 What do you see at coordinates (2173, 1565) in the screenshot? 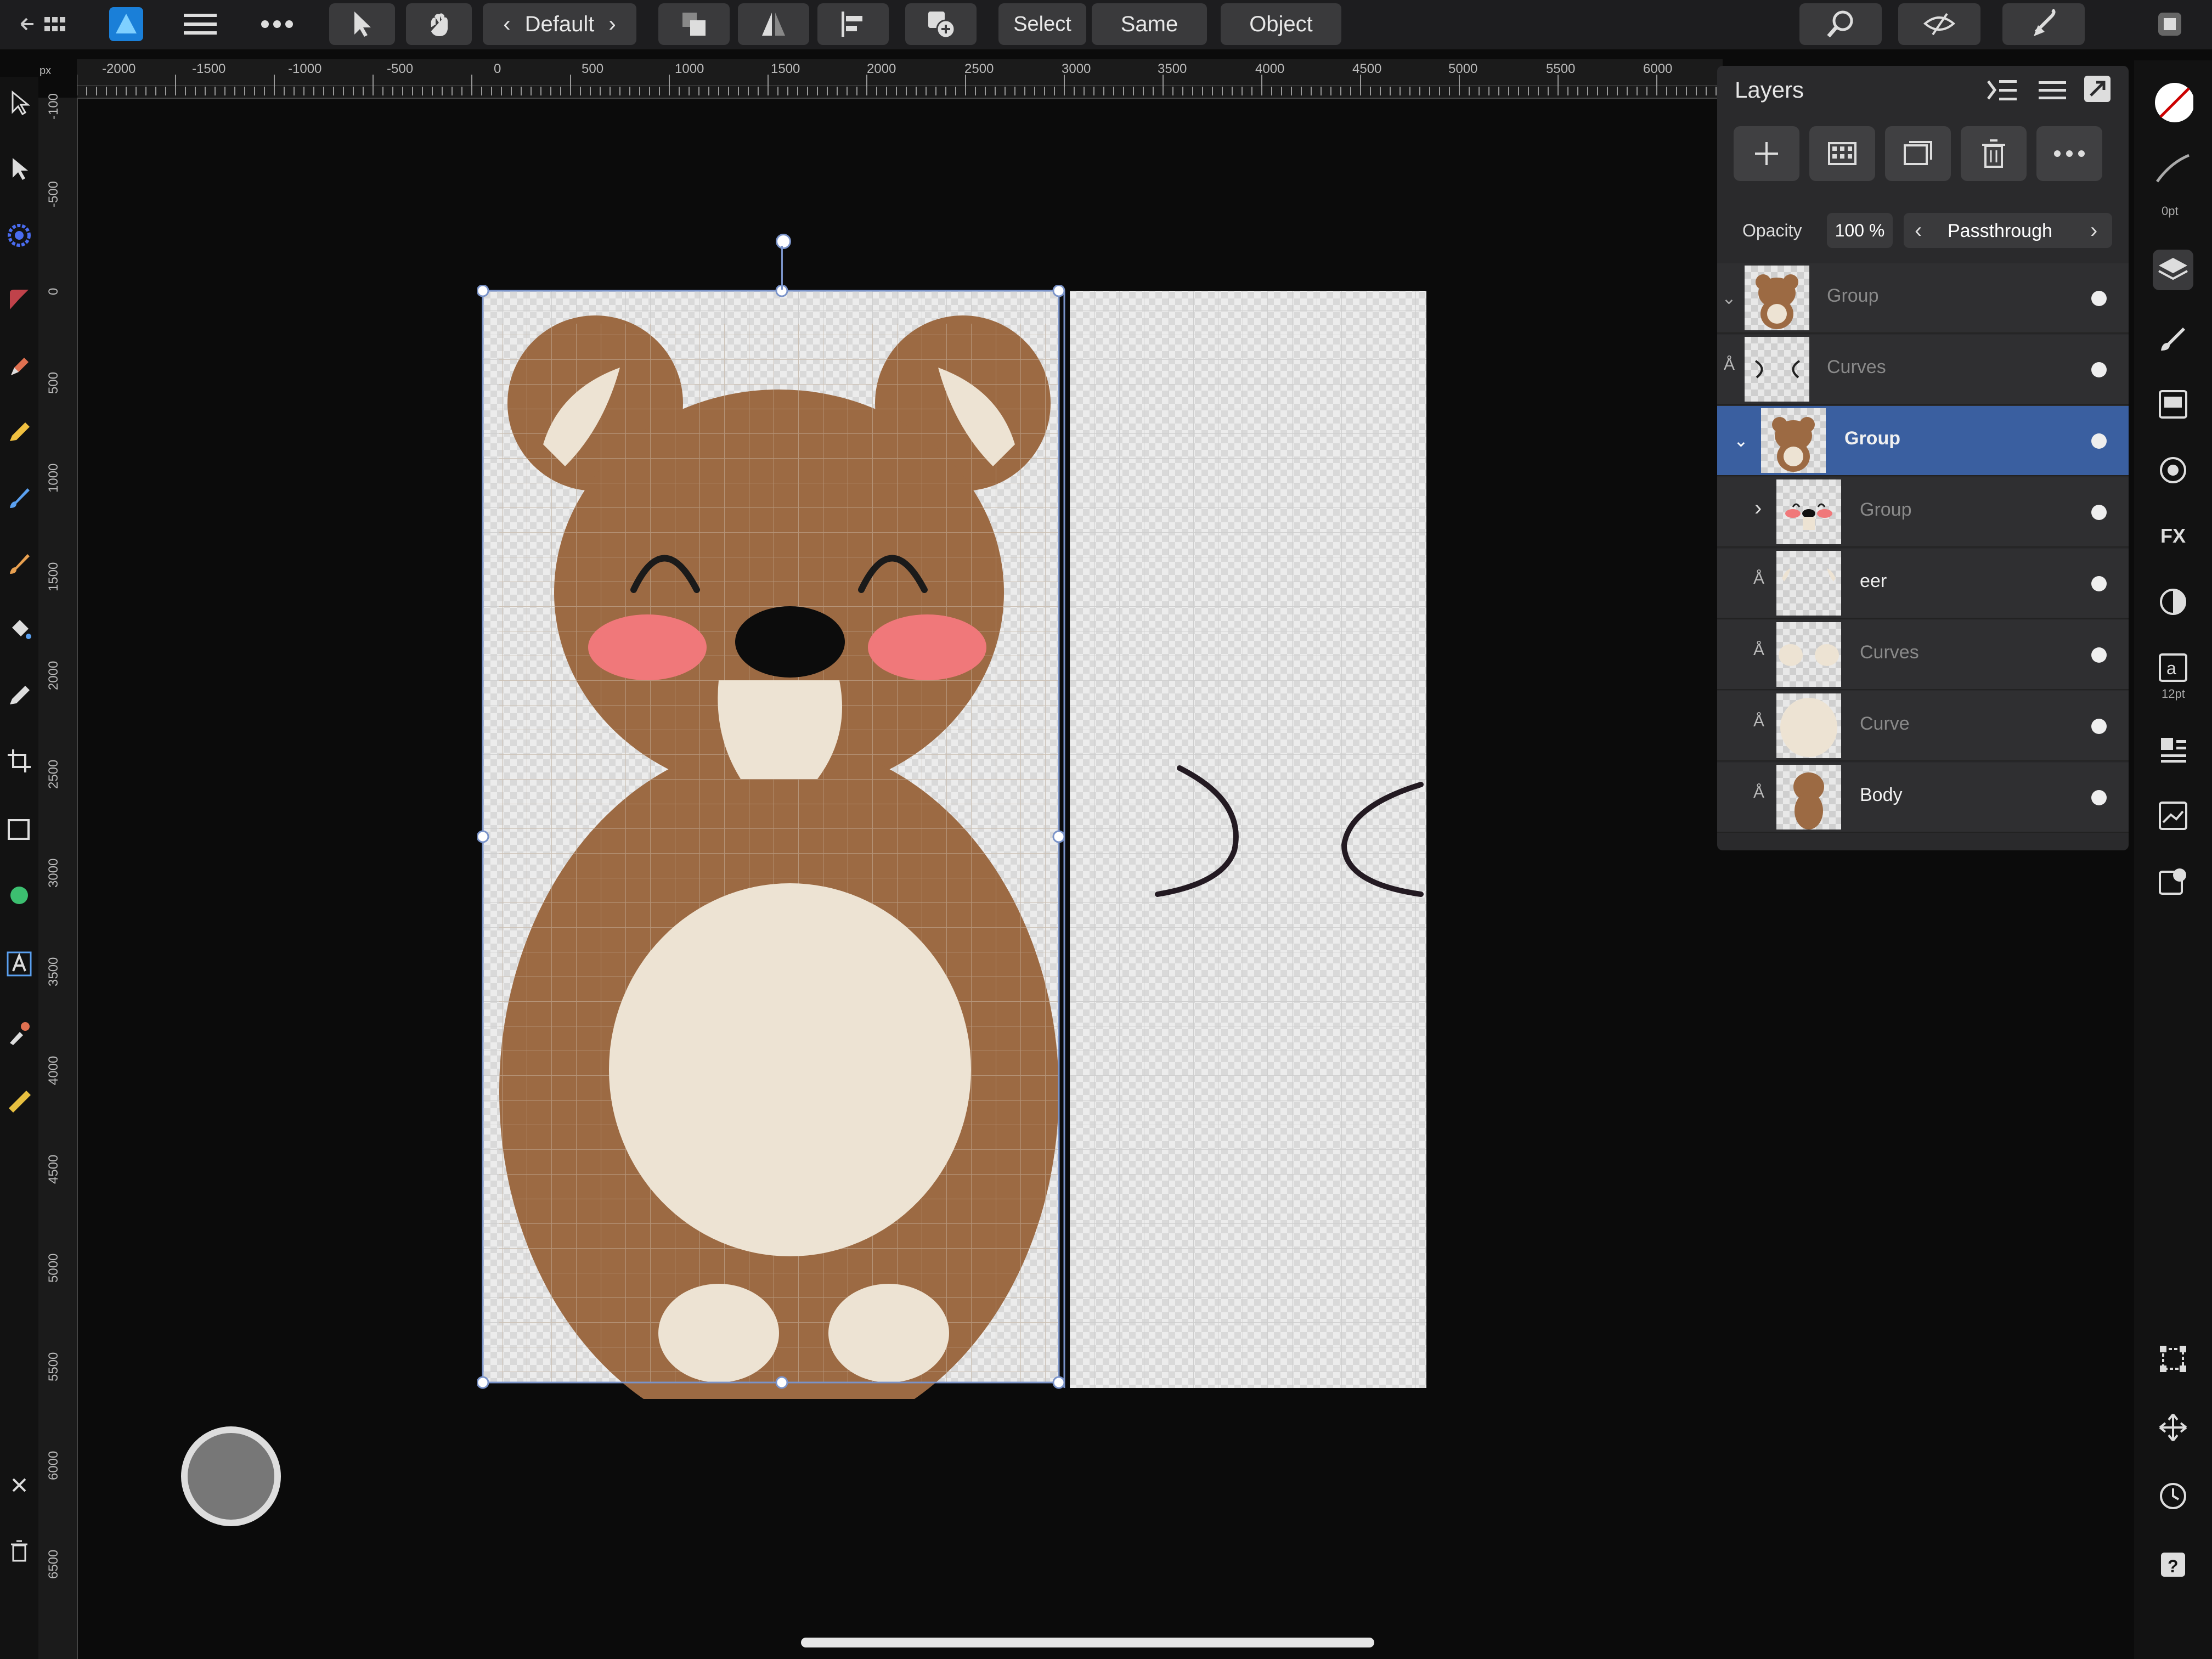
I see `help-icon: ?` at bounding box center [2173, 1565].